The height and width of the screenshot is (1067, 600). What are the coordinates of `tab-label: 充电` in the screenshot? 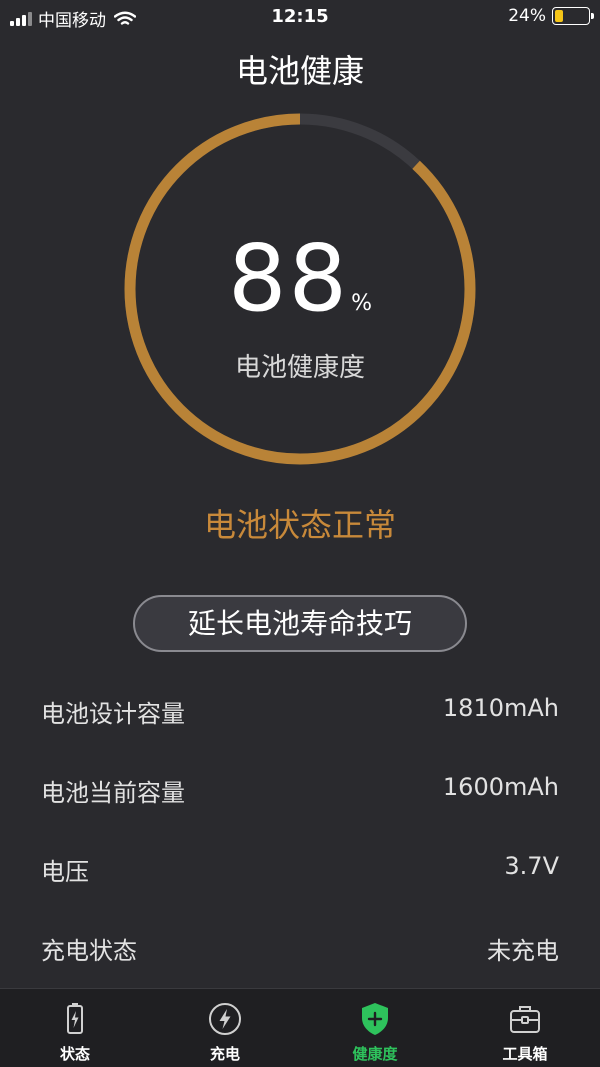 It's located at (224, 1054).